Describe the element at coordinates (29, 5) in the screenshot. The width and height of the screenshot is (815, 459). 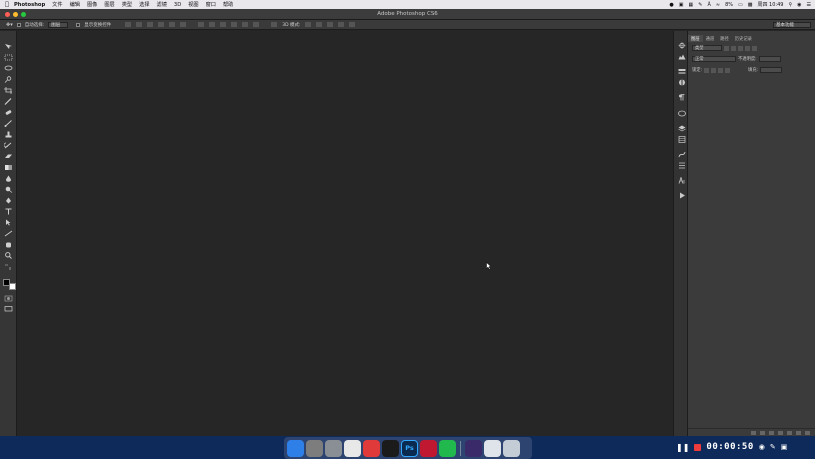
I see `menu-app-name: Photoshop` at that location.